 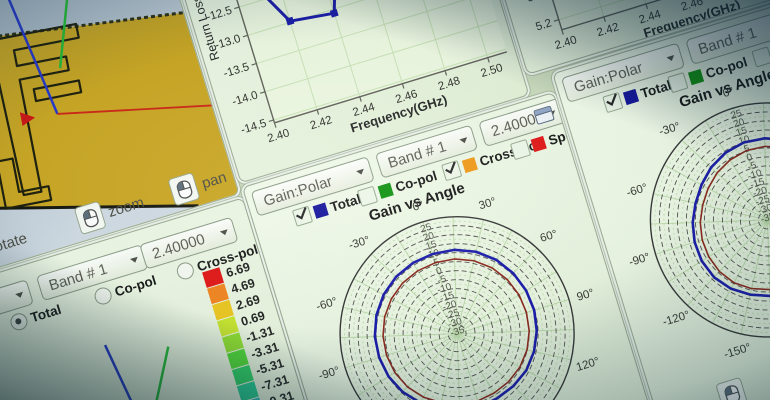 What do you see at coordinates (491, 71) in the screenshot?
I see `svg-text: 2.50` at bounding box center [491, 71].